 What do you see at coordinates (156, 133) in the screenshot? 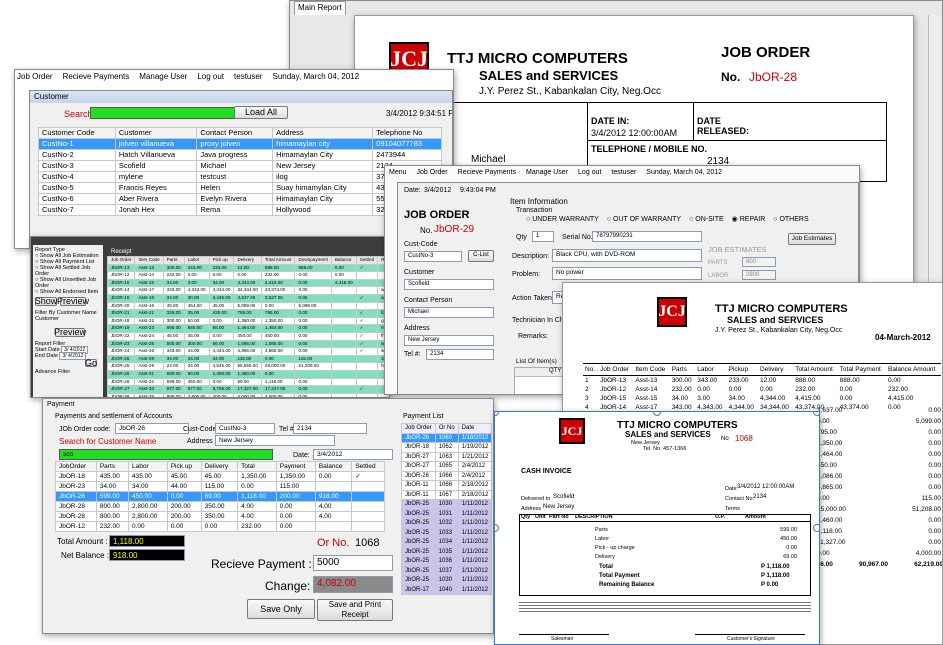
I see `column-header: Customer` at bounding box center [156, 133].